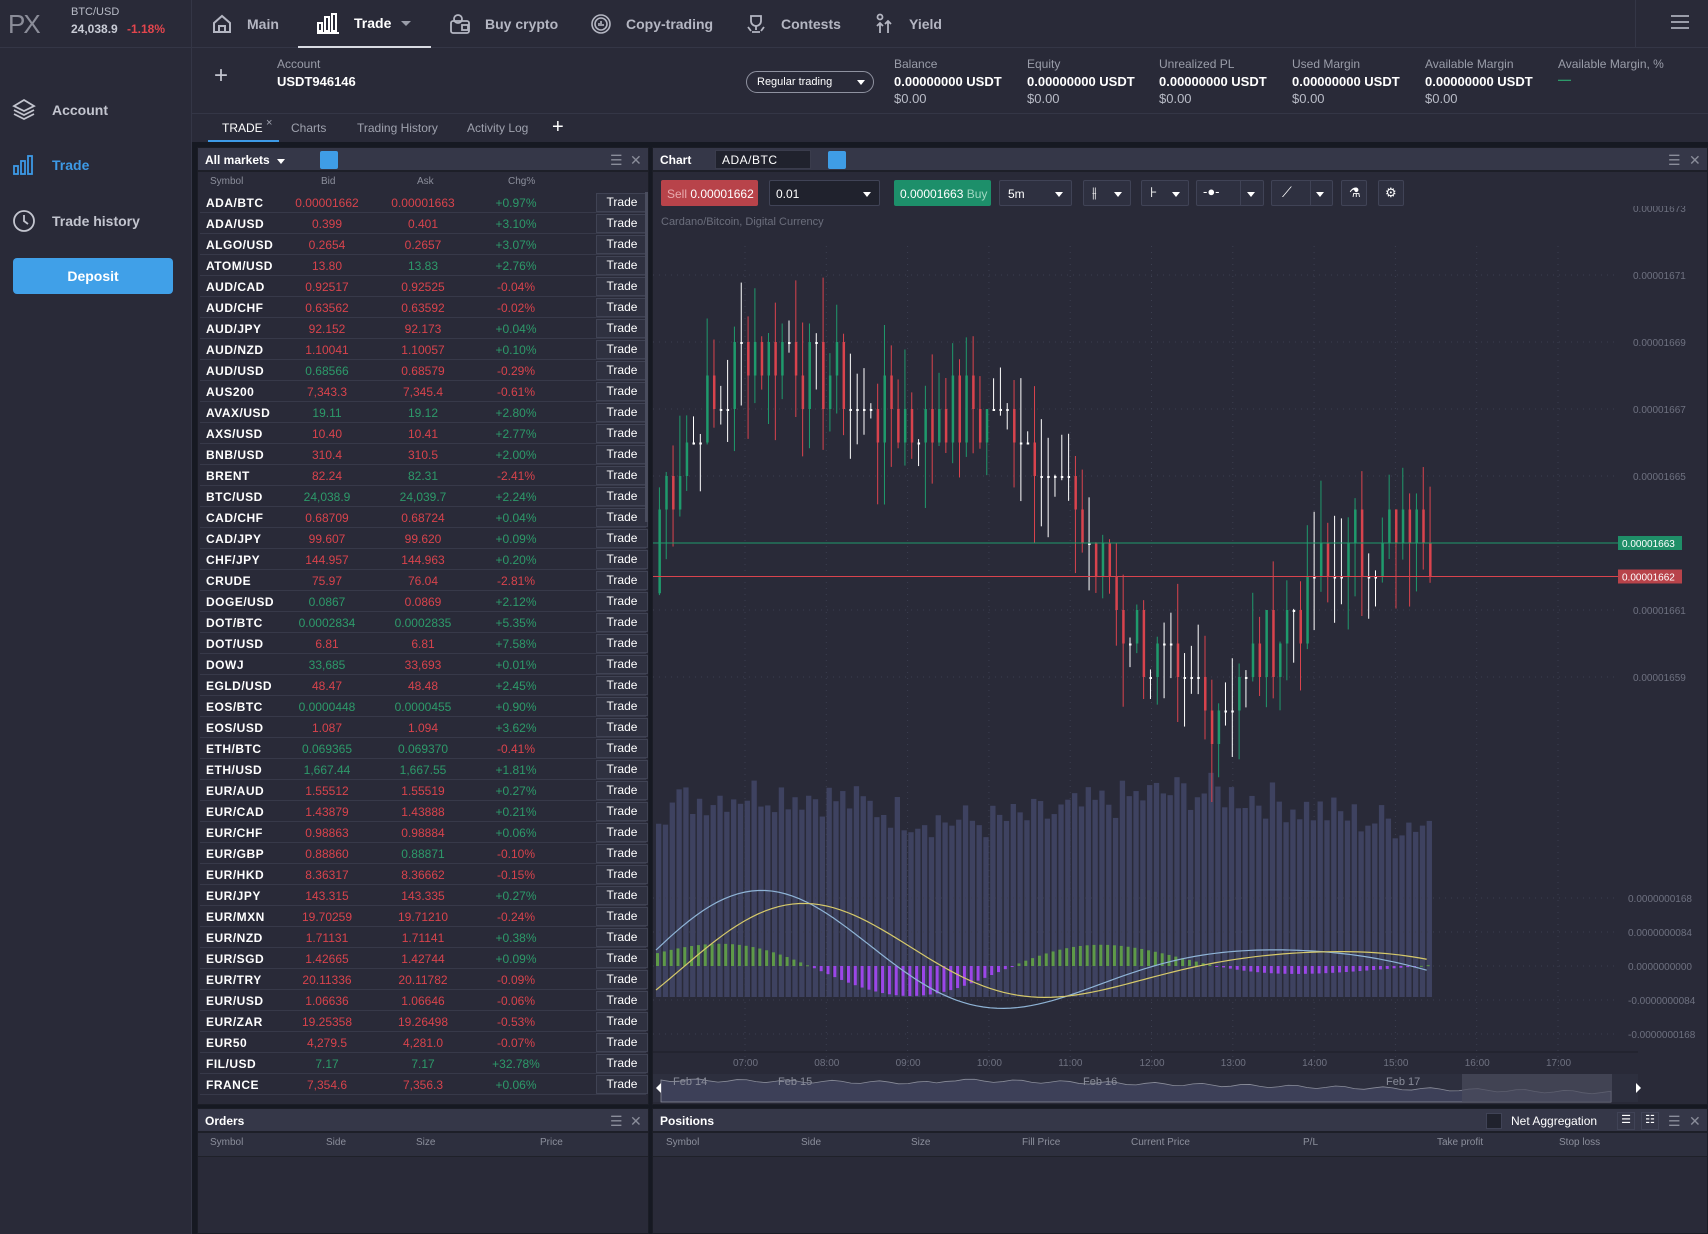 The width and height of the screenshot is (1708, 1234). What do you see at coordinates (424, 916) in the screenshot?
I see `market-row: EUR/MXN 19.70259 19.71210 -0.24% Trade` at bounding box center [424, 916].